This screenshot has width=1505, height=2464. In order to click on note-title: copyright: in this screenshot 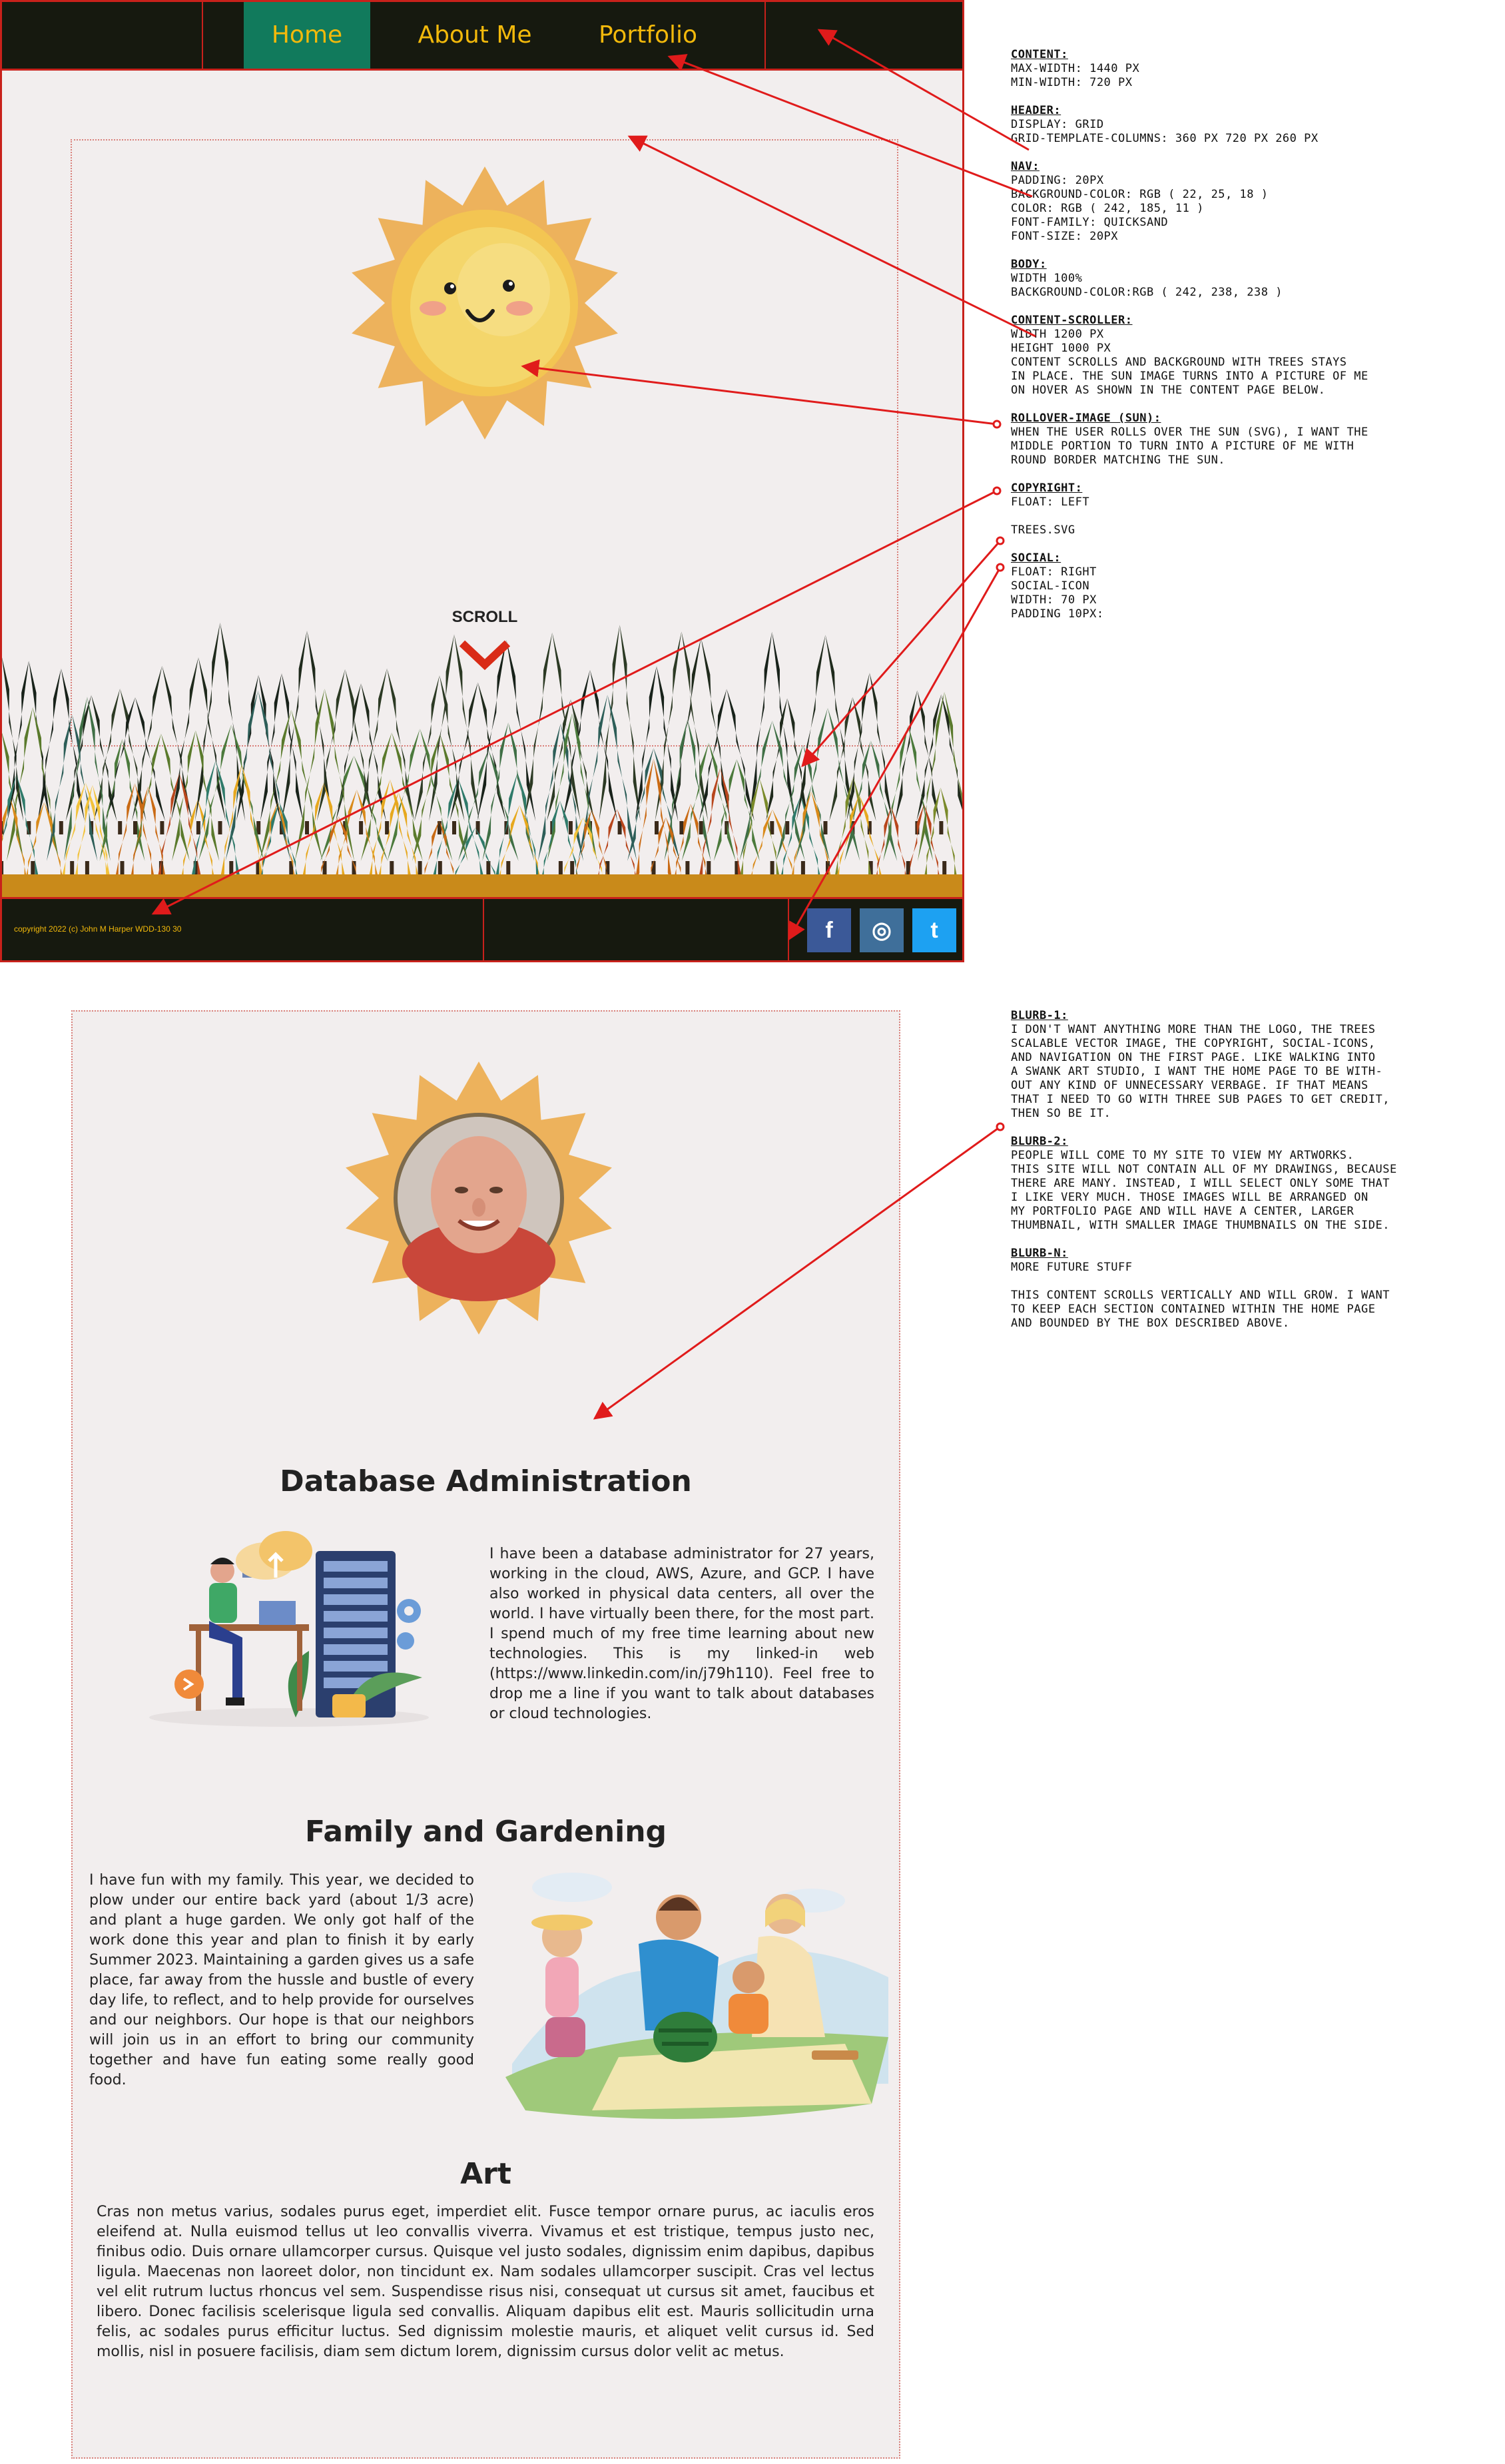, I will do `click(1047, 488)`.